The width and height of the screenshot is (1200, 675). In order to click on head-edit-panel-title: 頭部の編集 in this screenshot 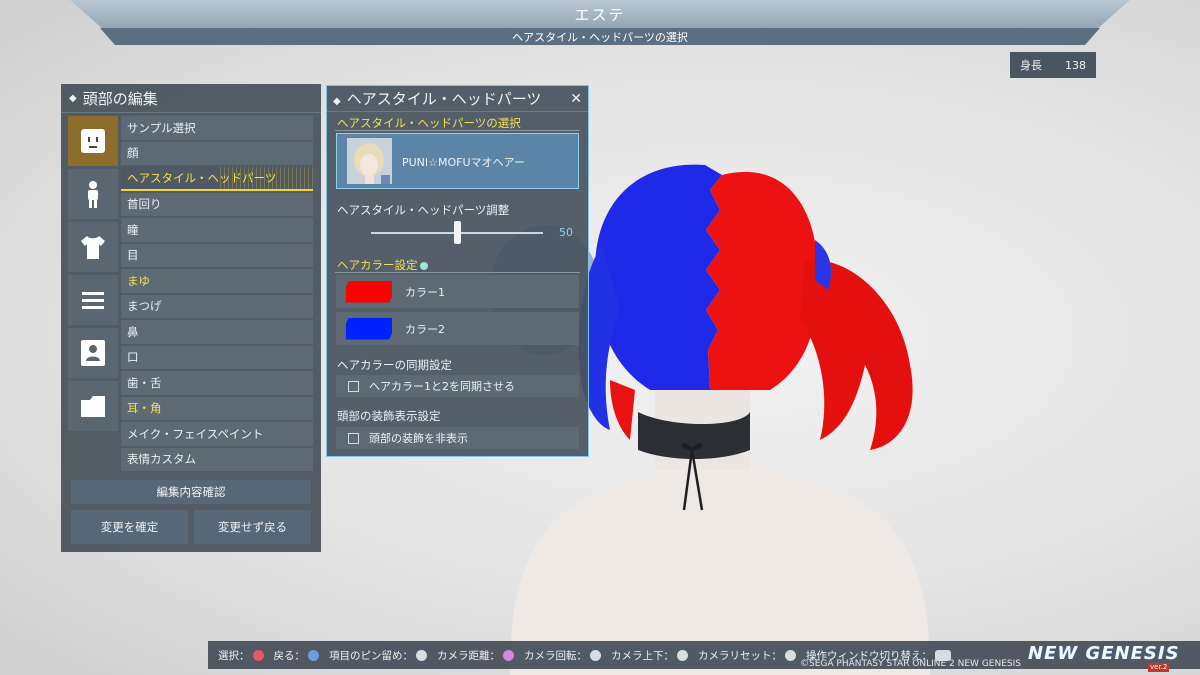, I will do `click(120, 98)`.